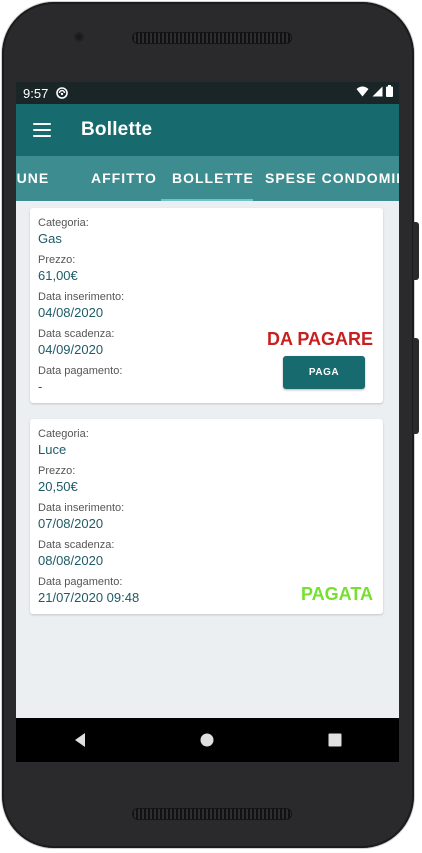 This screenshot has height=853, width=422. Describe the element at coordinates (416, 386) in the screenshot. I see `power-button` at that location.